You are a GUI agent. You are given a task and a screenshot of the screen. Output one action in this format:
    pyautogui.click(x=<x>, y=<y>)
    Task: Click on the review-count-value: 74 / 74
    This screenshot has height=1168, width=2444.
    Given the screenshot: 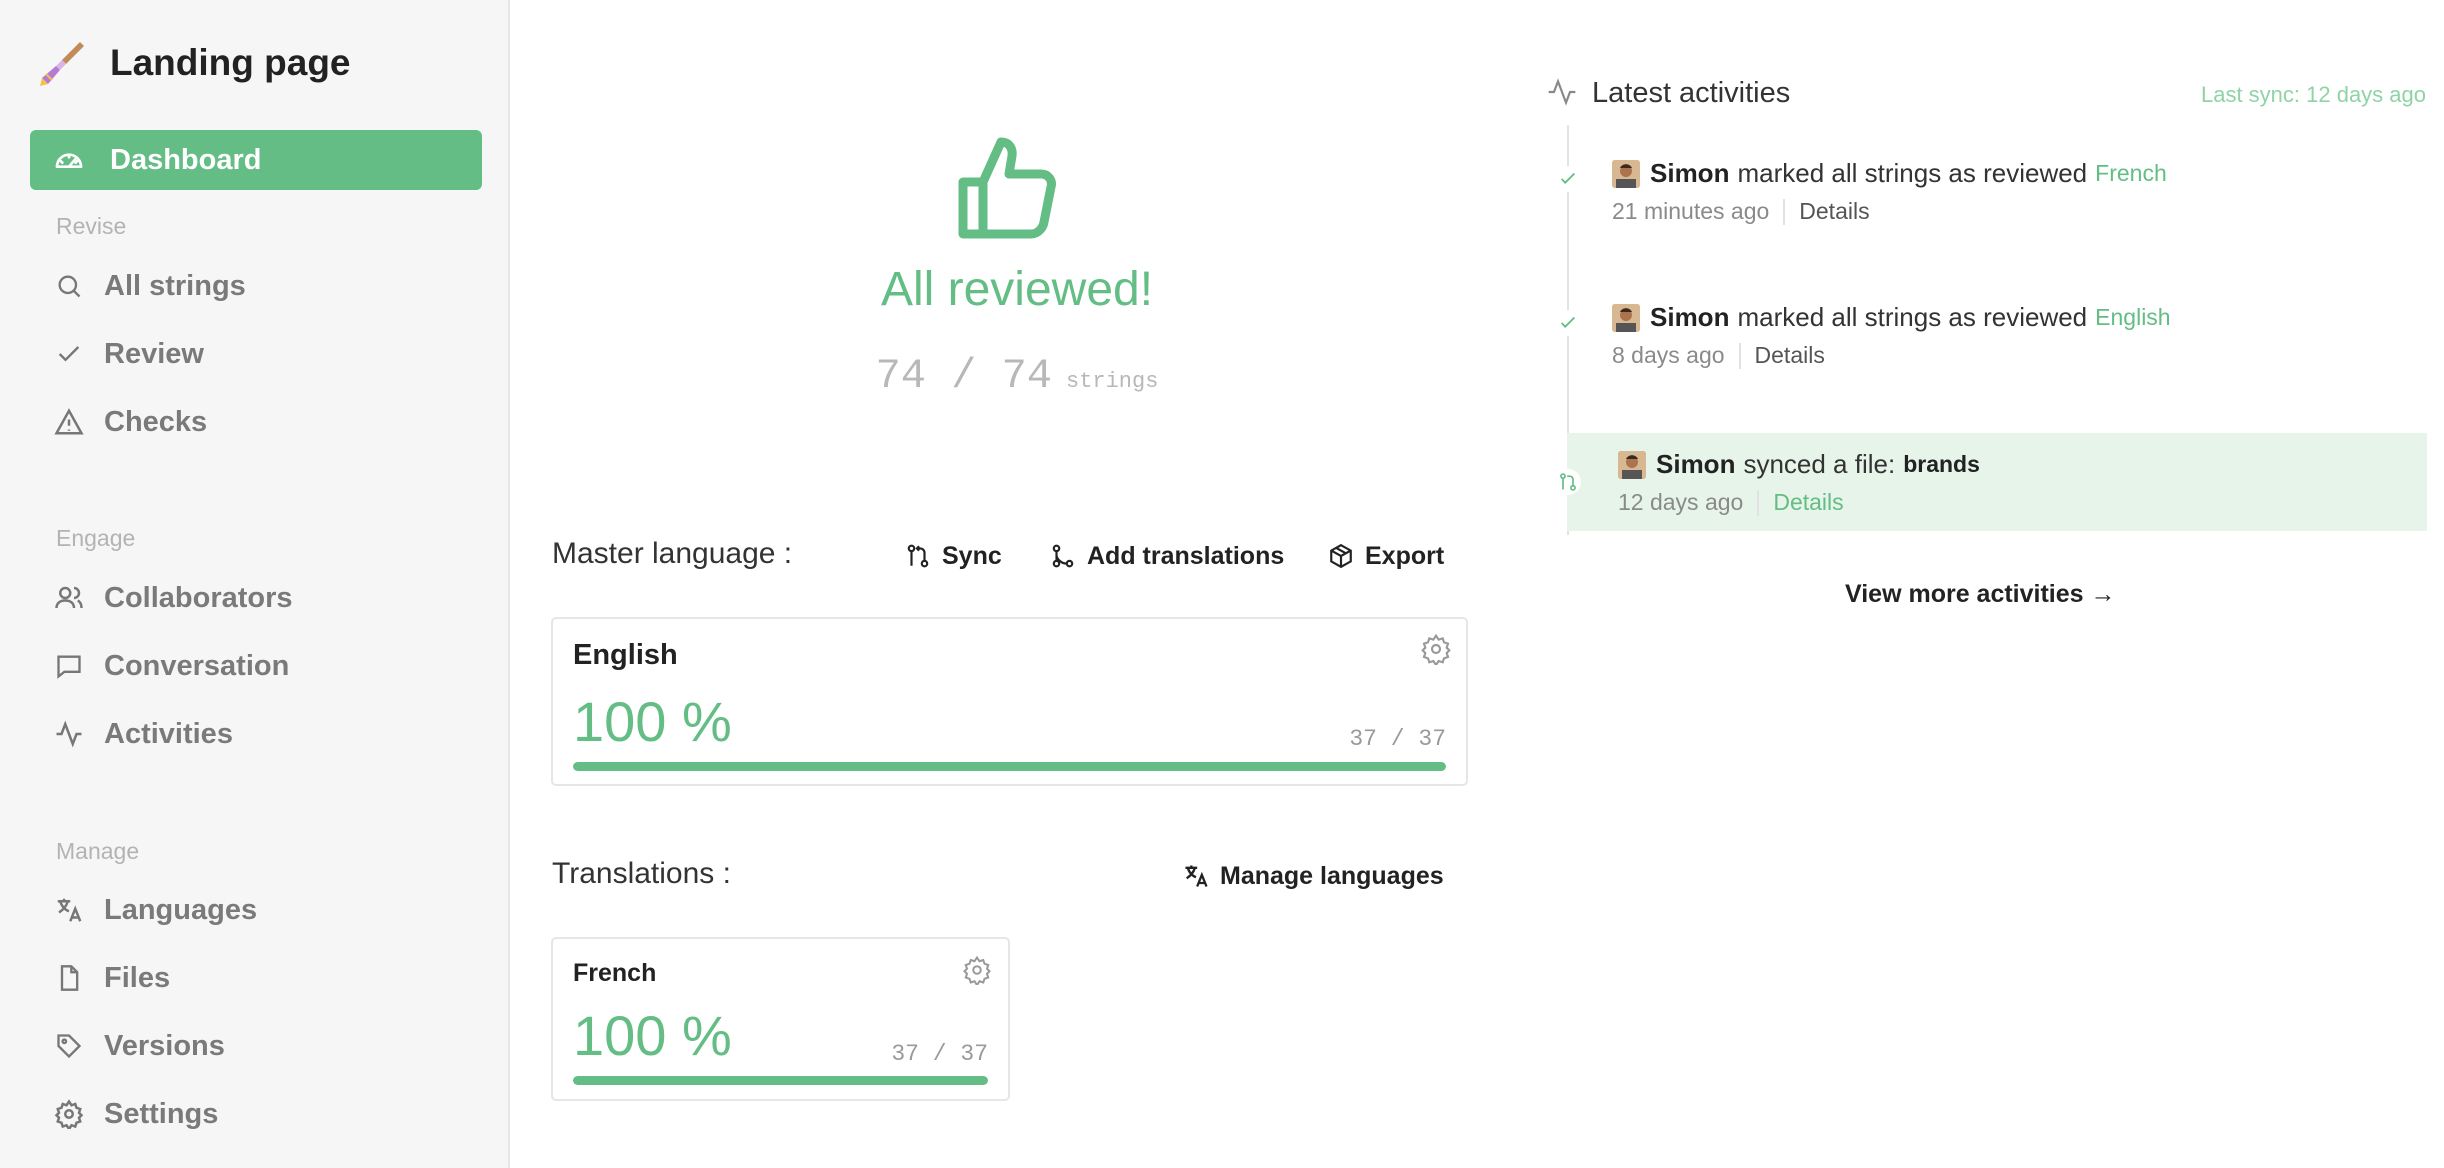 What is the action you would take?
    pyautogui.click(x=963, y=376)
    